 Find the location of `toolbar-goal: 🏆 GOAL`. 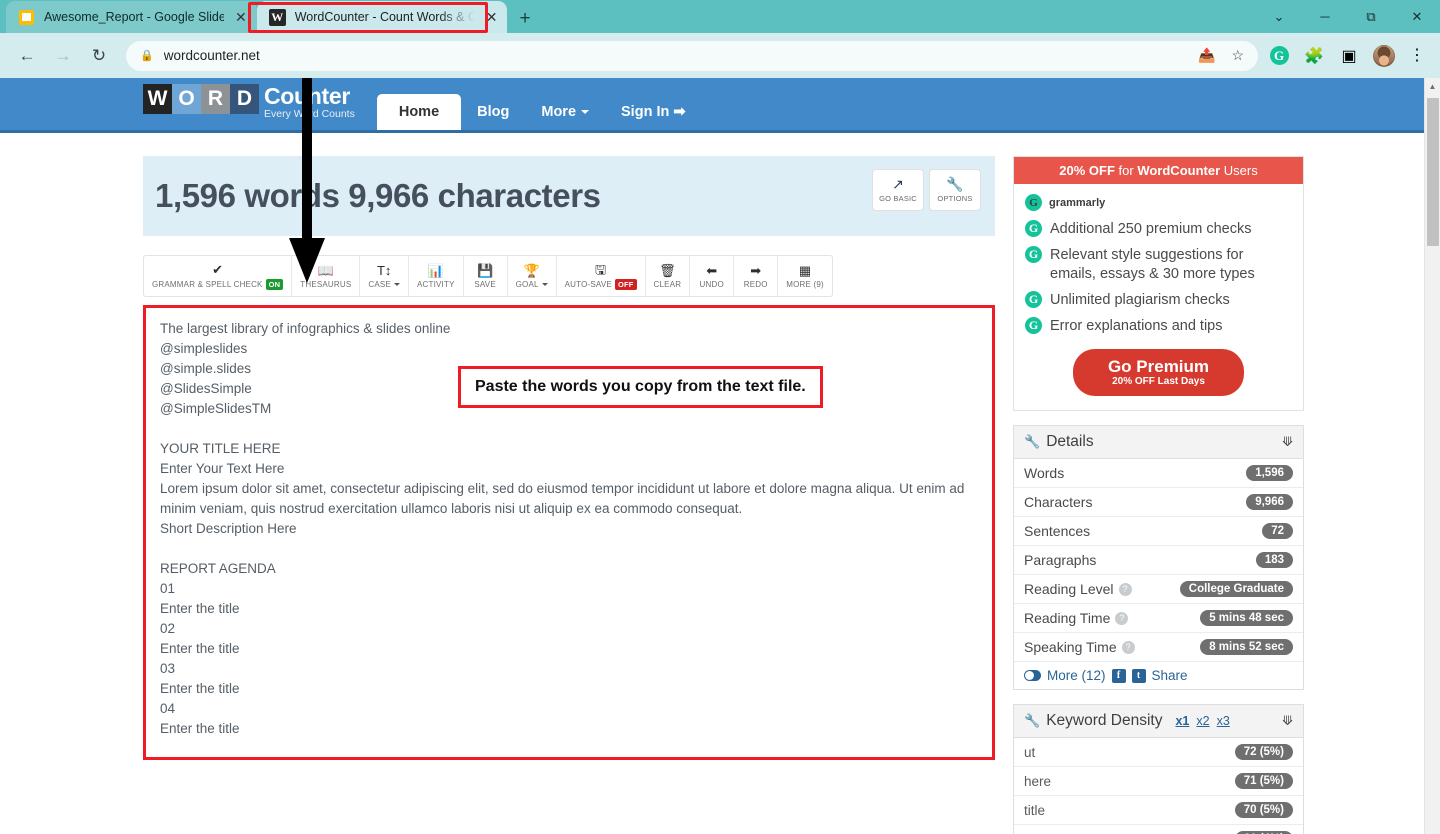

toolbar-goal: 🏆 GOAL is located at coordinates (532, 276).